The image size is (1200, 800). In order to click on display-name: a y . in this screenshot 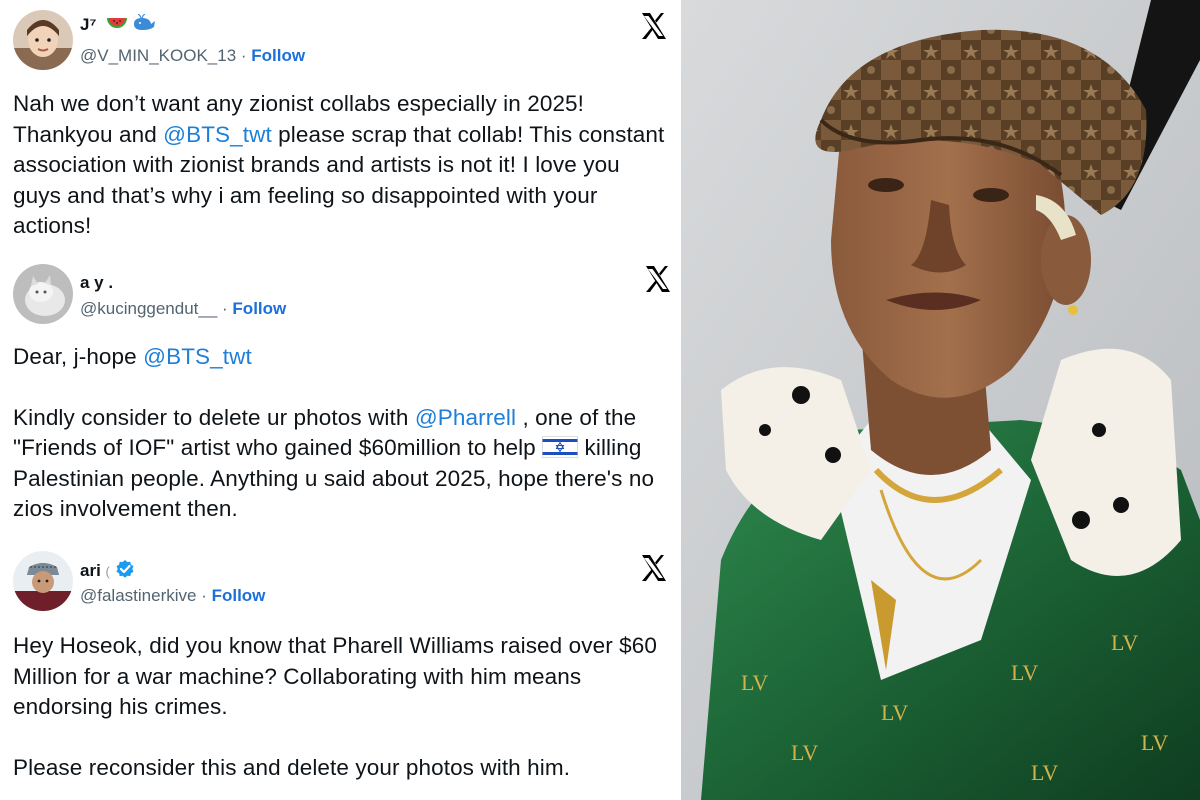, I will do `click(96, 283)`.